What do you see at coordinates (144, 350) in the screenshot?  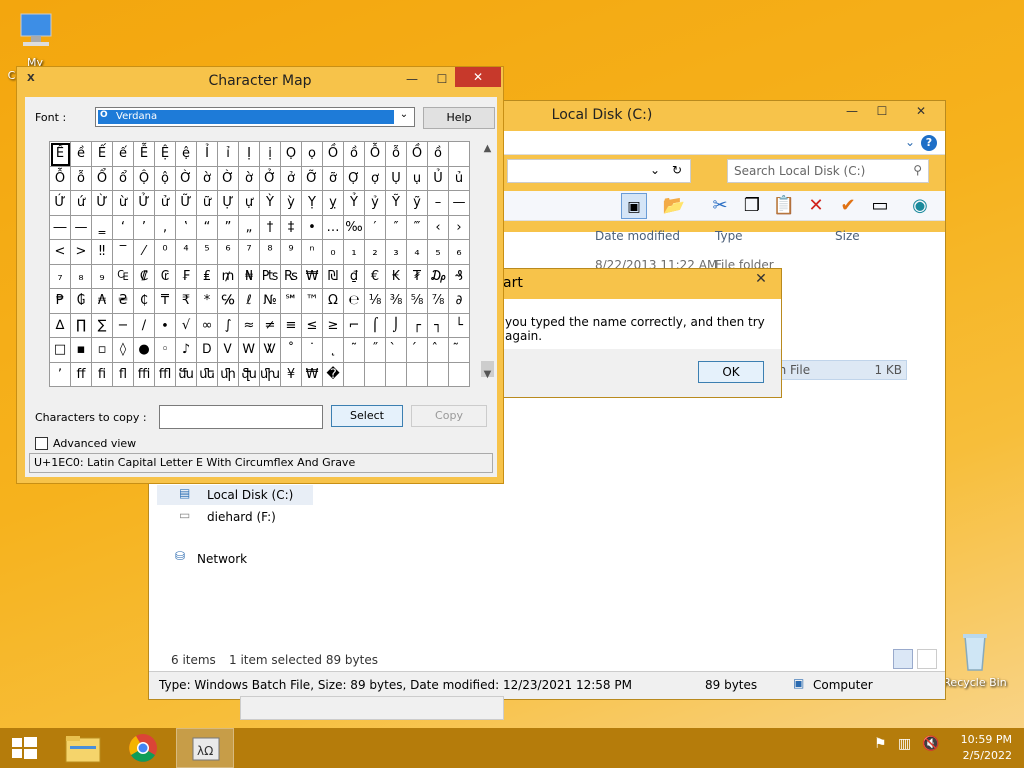 I see `character-cell: ●` at bounding box center [144, 350].